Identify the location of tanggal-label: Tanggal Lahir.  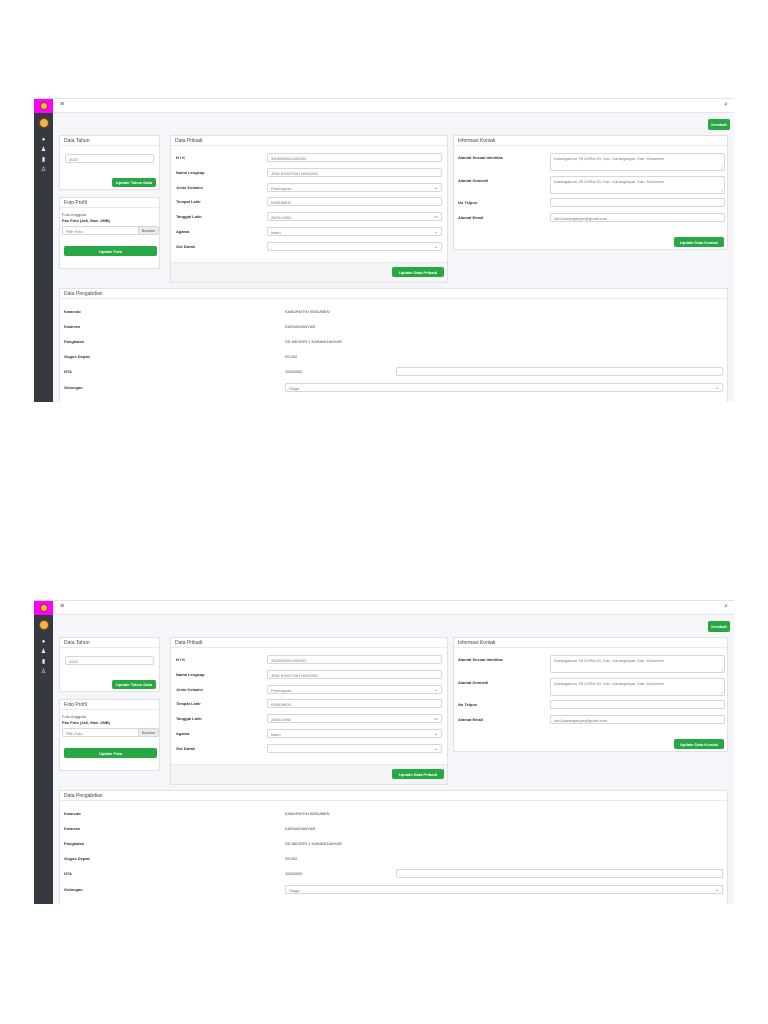
(189, 718).